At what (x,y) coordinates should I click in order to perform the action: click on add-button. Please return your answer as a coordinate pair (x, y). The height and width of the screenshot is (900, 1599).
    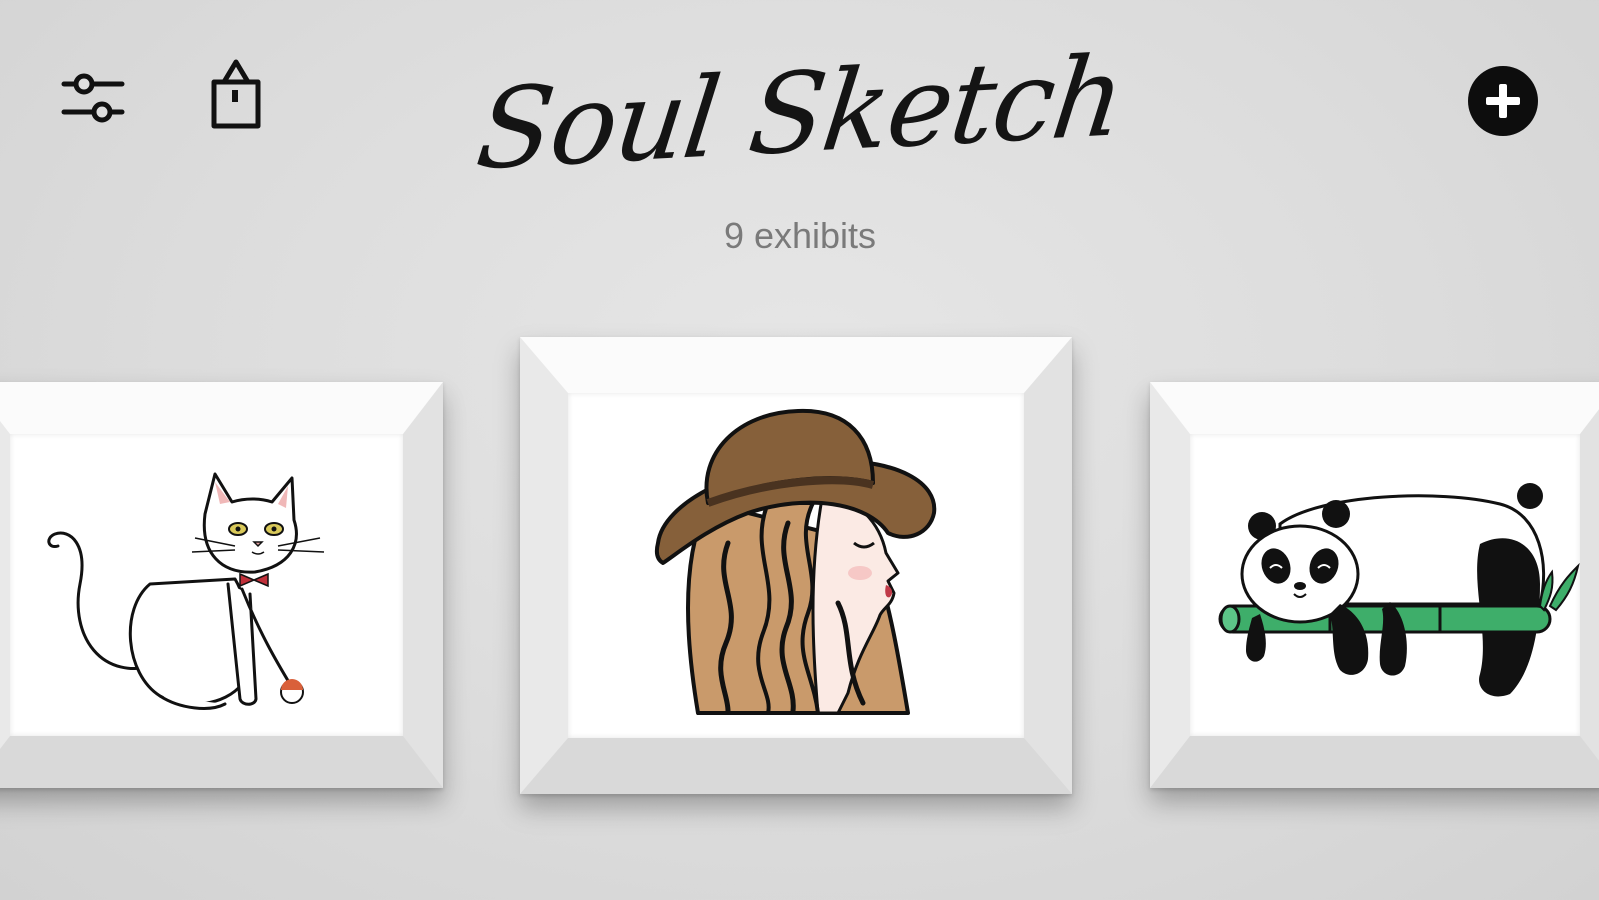
    Looking at the image, I should click on (1503, 101).